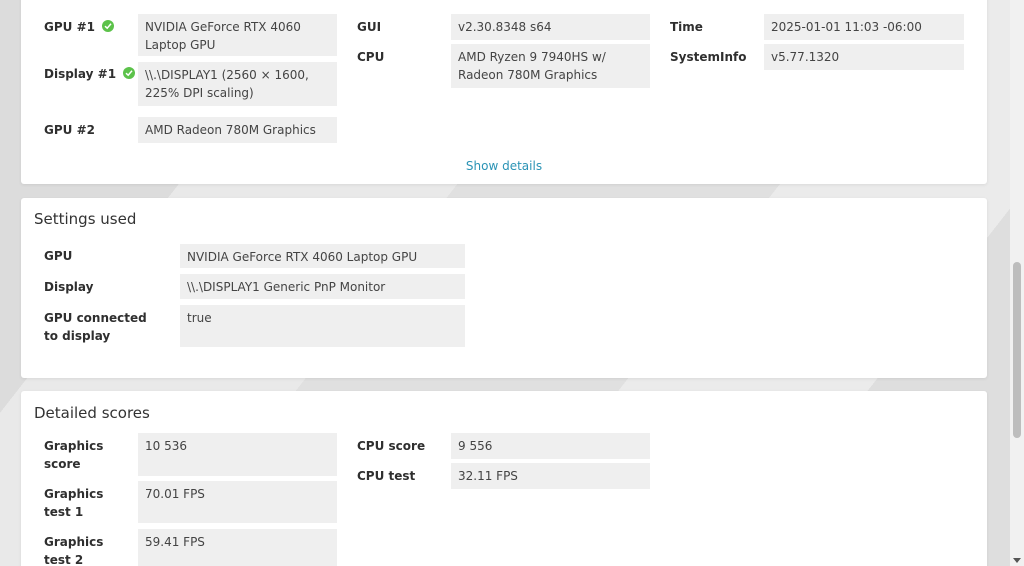  I want to click on graphics-test2-label: Graphics test 2, so click(74, 550).